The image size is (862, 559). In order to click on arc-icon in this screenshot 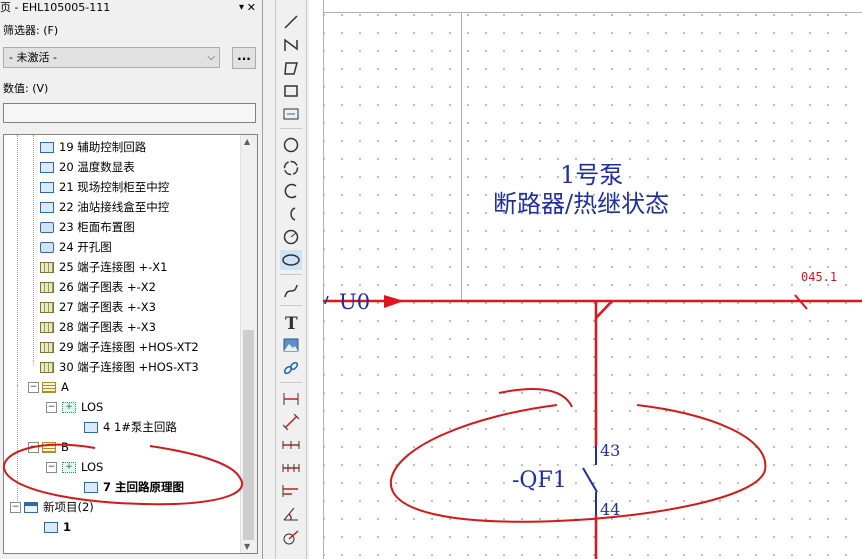, I will do `click(291, 191)`.